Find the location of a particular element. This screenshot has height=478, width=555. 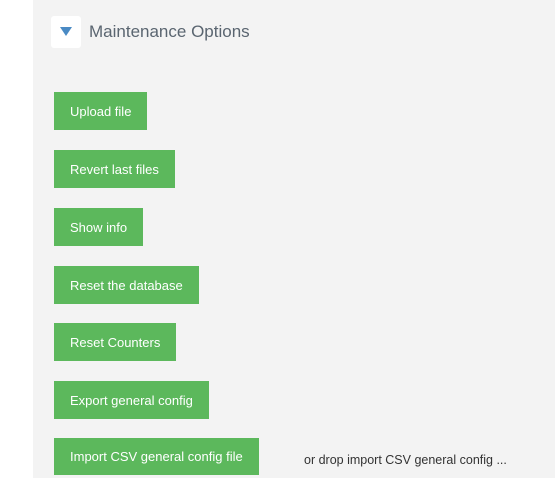

panel-title: Maintenance Options is located at coordinates (169, 31).